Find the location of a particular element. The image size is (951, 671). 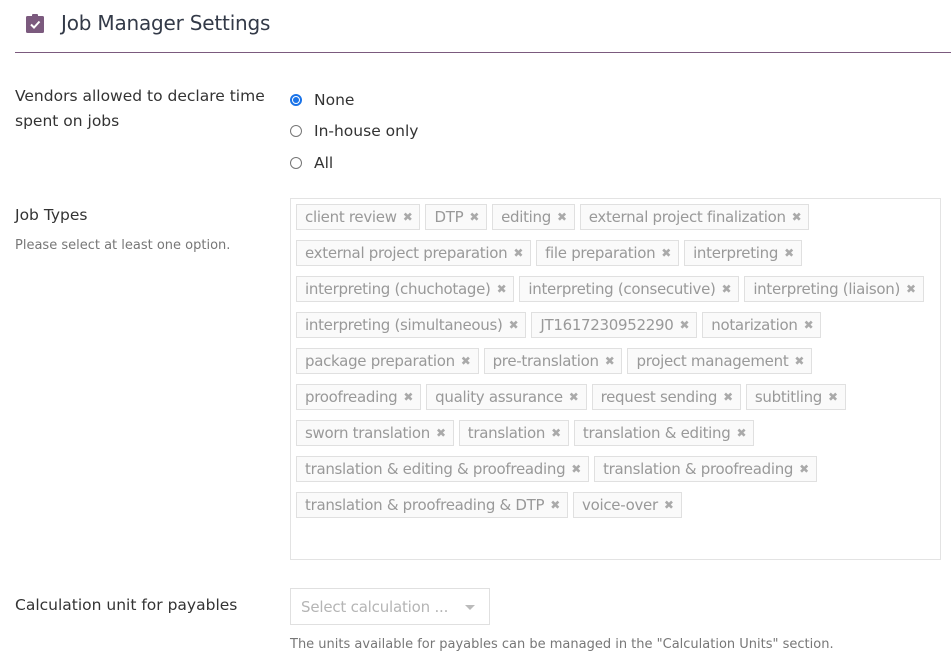

job-type-tag: notarization ✖ is located at coordinates (762, 325).